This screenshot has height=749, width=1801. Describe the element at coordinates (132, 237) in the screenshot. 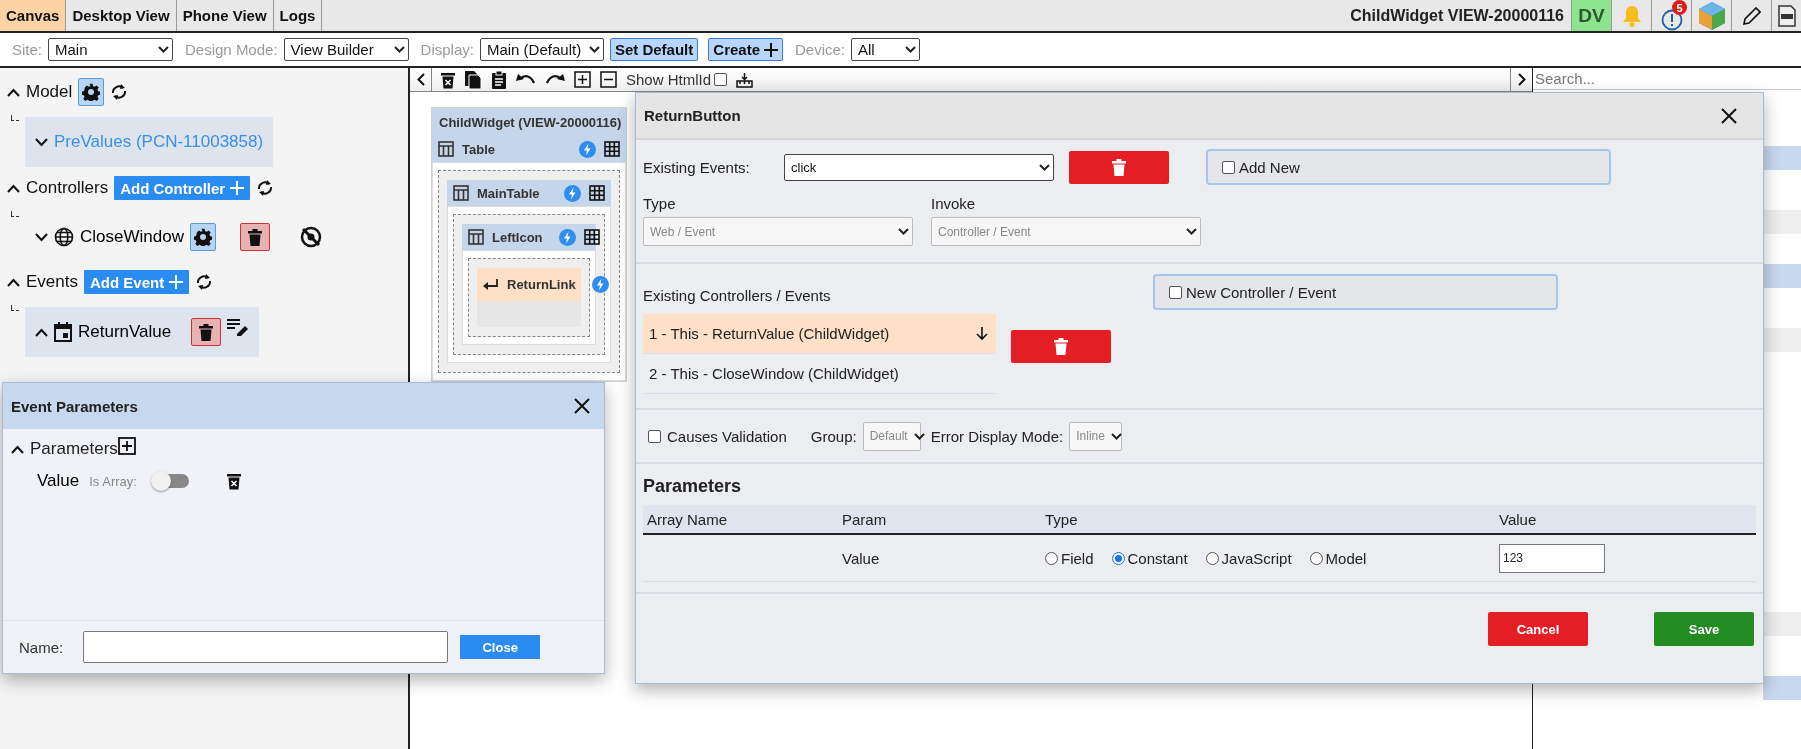

I see `controller-name: CloseWindow` at that location.